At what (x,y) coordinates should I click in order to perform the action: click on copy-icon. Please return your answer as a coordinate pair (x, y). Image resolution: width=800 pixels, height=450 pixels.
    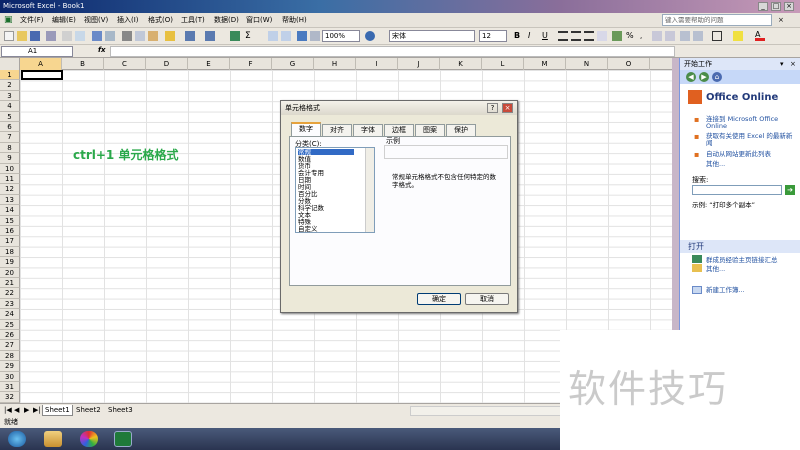
    Looking at the image, I should click on (140, 36).